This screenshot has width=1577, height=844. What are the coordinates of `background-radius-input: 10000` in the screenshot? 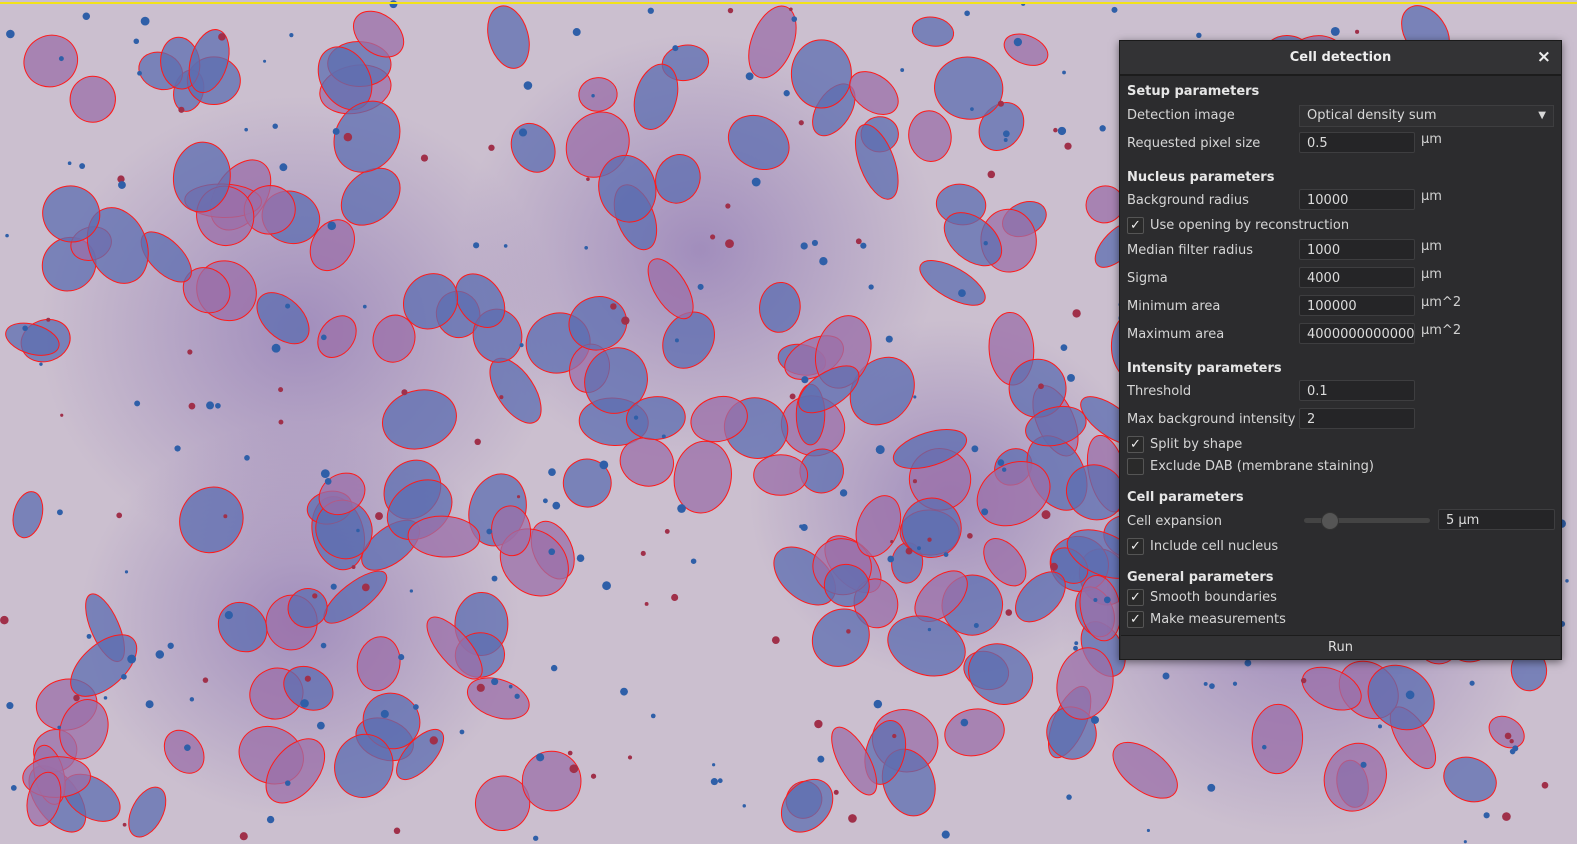 It's located at (1357, 199).